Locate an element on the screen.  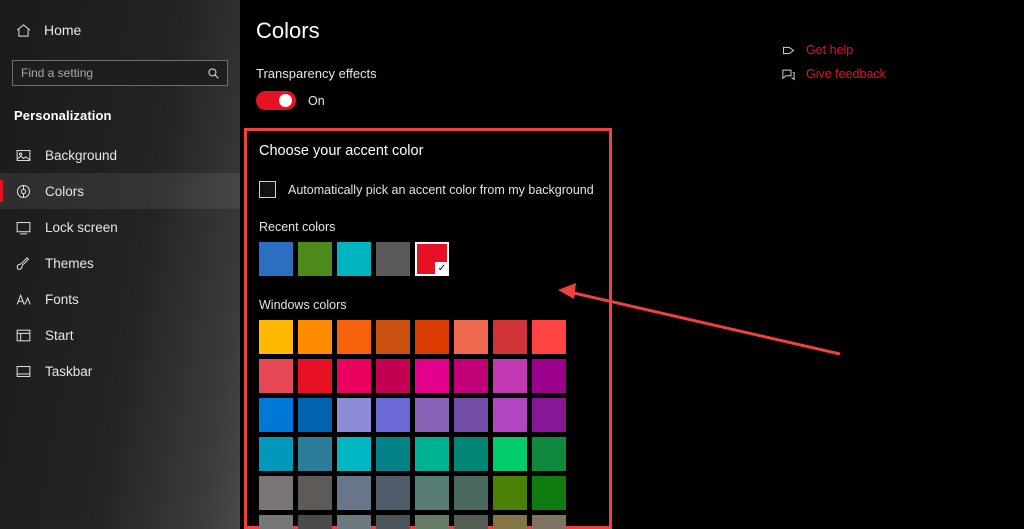
give-feedback-label: Give feedback is located at coordinates (846, 74).